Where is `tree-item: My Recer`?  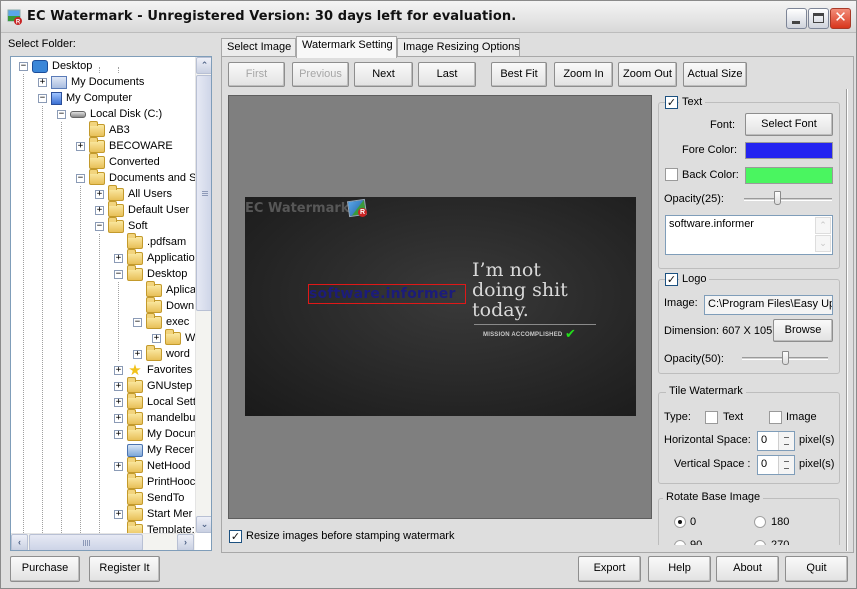 tree-item: My Recer is located at coordinates (154, 450).